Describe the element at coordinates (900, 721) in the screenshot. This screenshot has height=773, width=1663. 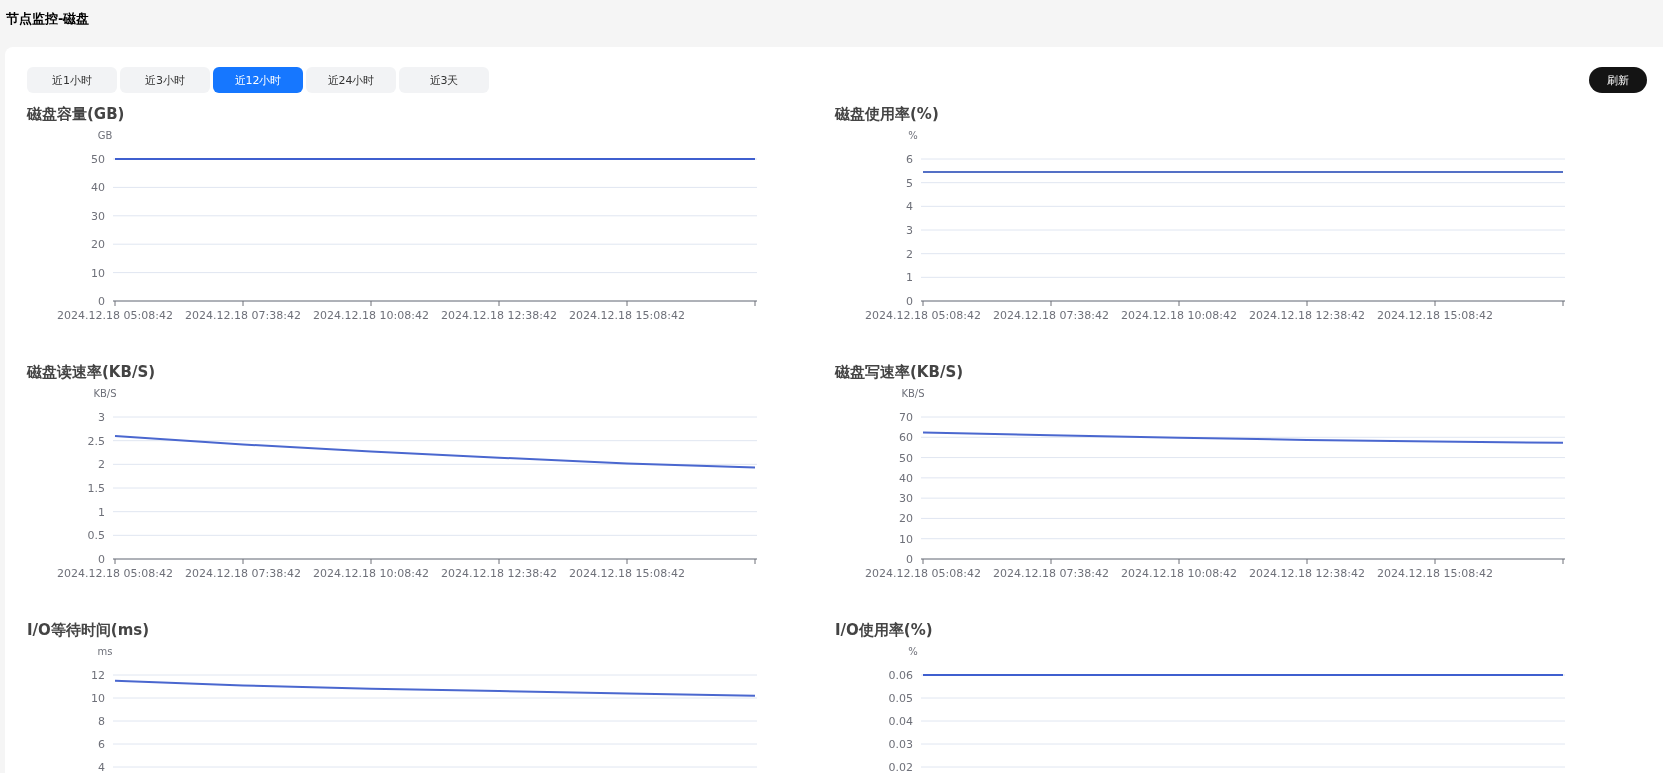
I see `y-tick-label: 0.04` at that location.